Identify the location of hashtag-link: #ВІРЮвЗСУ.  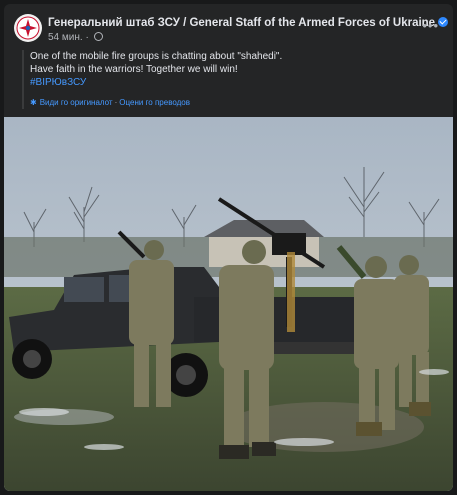
(236, 82).